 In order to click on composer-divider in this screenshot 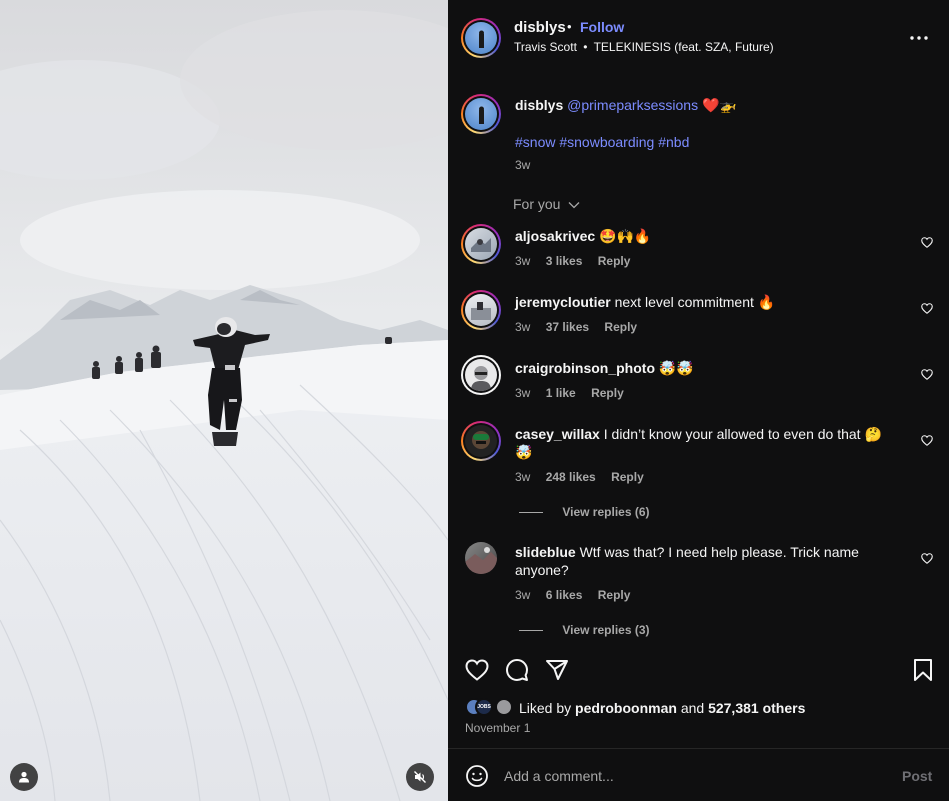, I will do `click(698, 748)`.